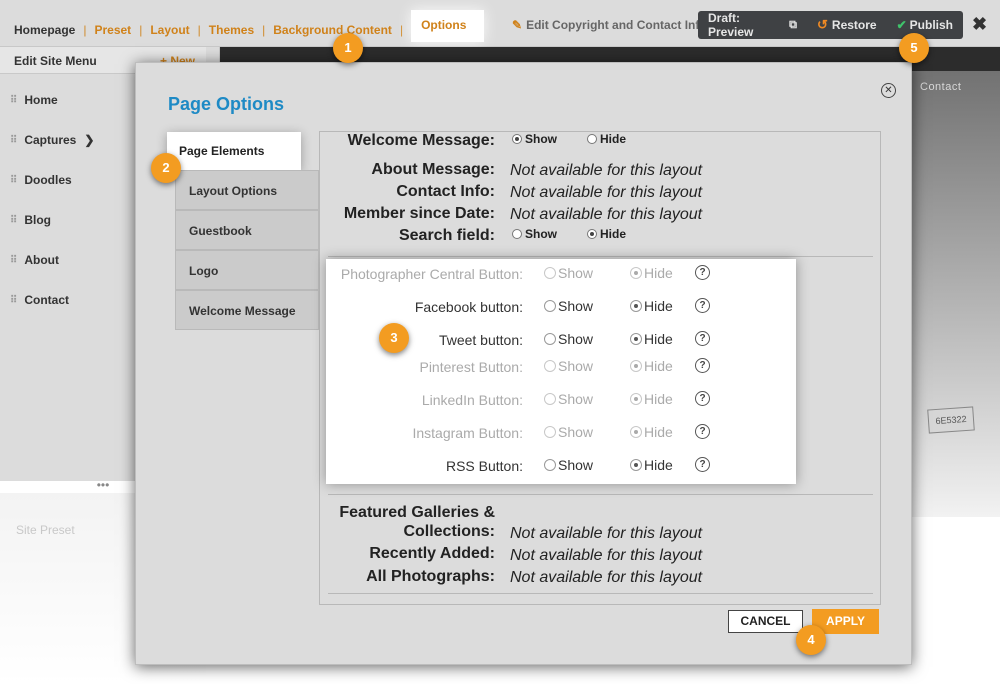 Image resolution: width=1000 pixels, height=684 pixels. I want to click on nav-options: Options, so click(448, 26).